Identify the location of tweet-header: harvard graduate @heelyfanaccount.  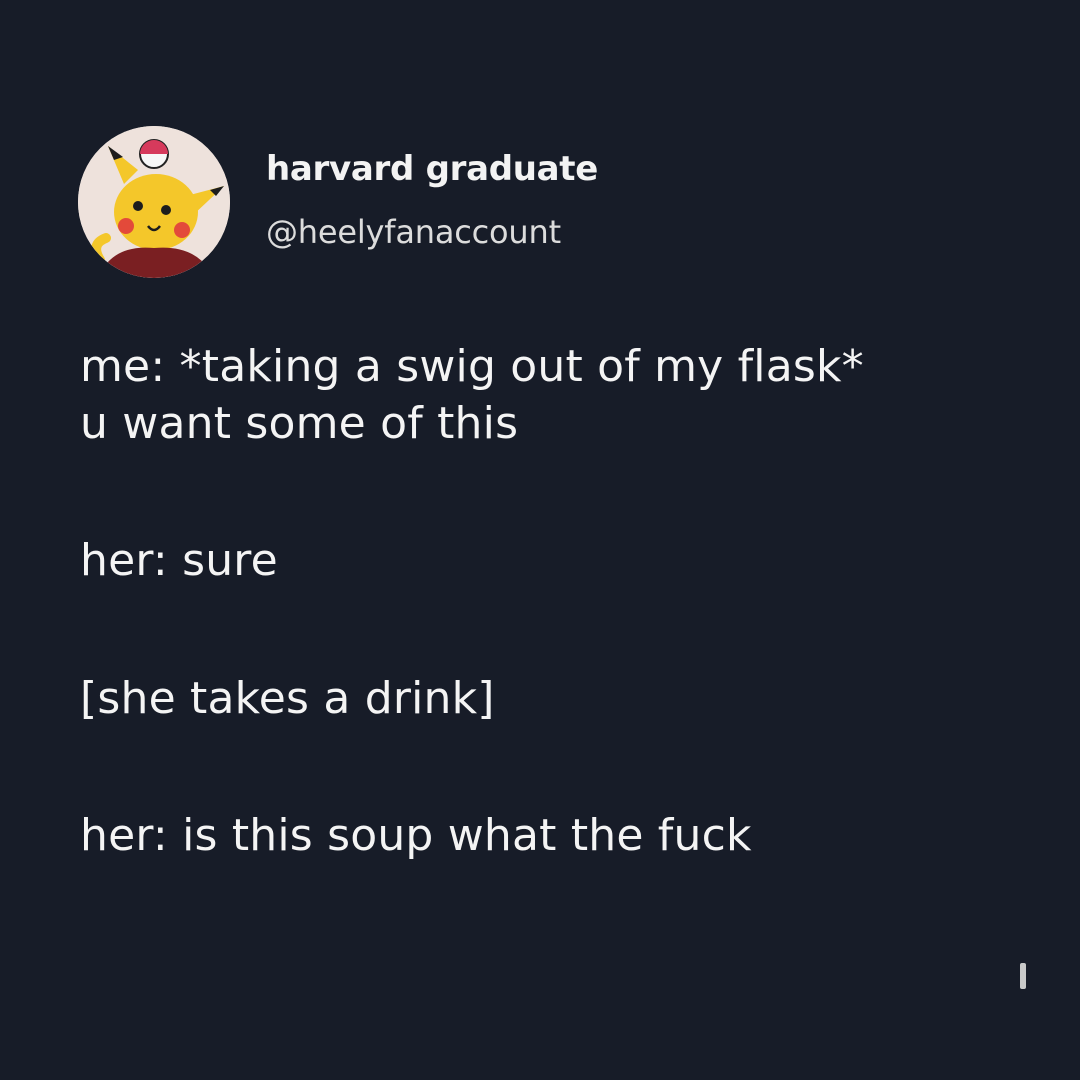
(338, 202).